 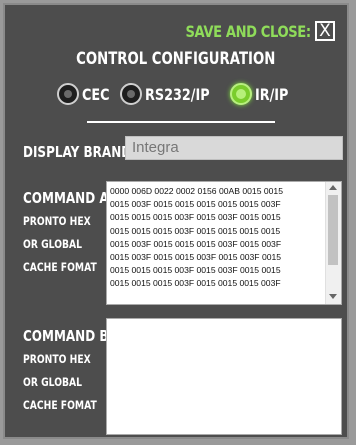 I want to click on command-a-label: COMMAND A:, so click(x=68, y=198).